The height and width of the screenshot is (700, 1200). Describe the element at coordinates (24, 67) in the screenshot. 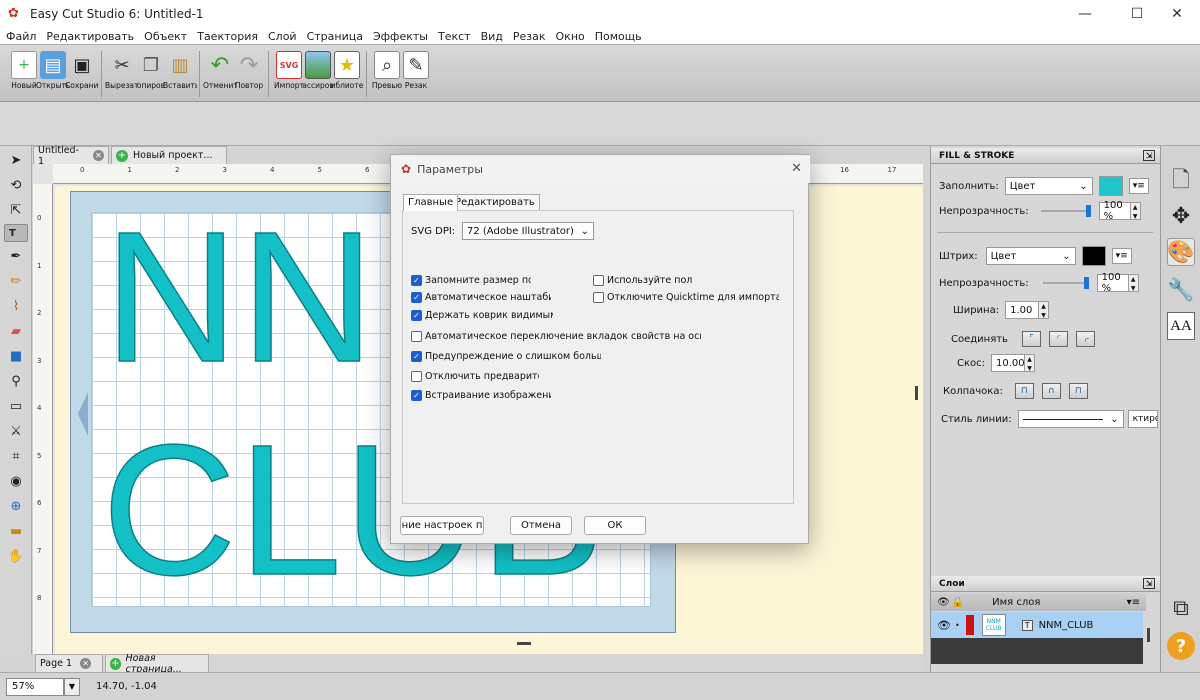

I see `new-button: + Новый` at that location.